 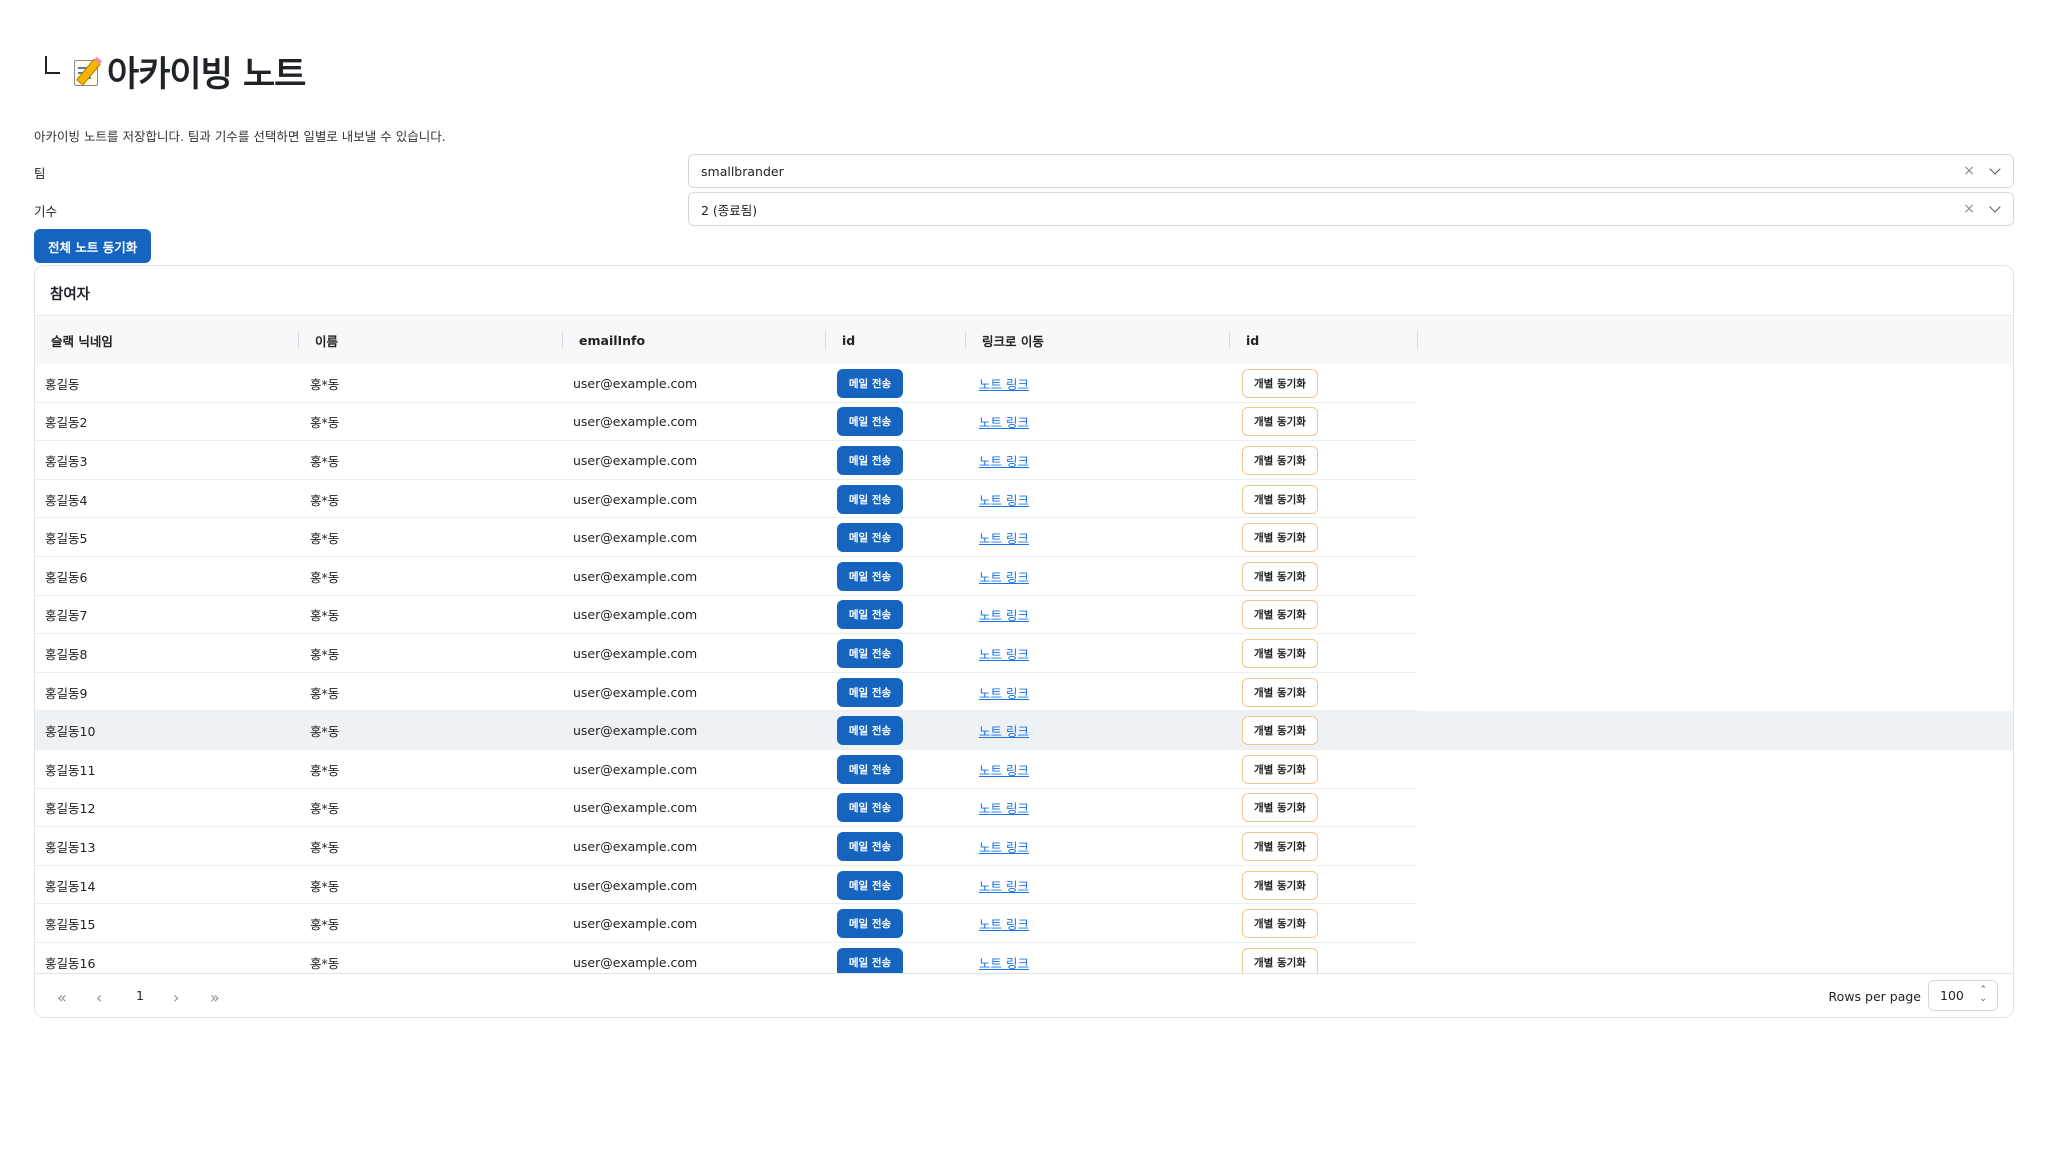 I want to click on column-header-slack-nickname: 슬랙 닉네임, so click(x=82, y=340).